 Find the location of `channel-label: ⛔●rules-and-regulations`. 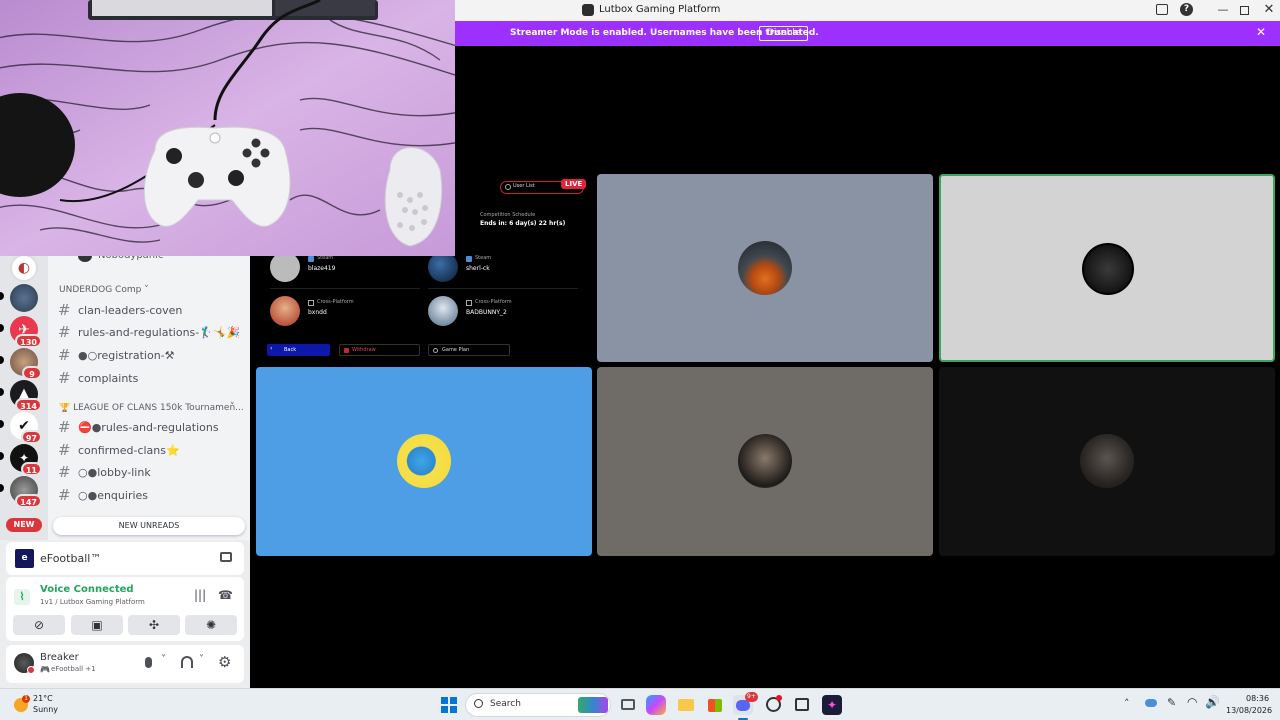

channel-label: ⛔●rules-and-regulations is located at coordinates (148, 427).